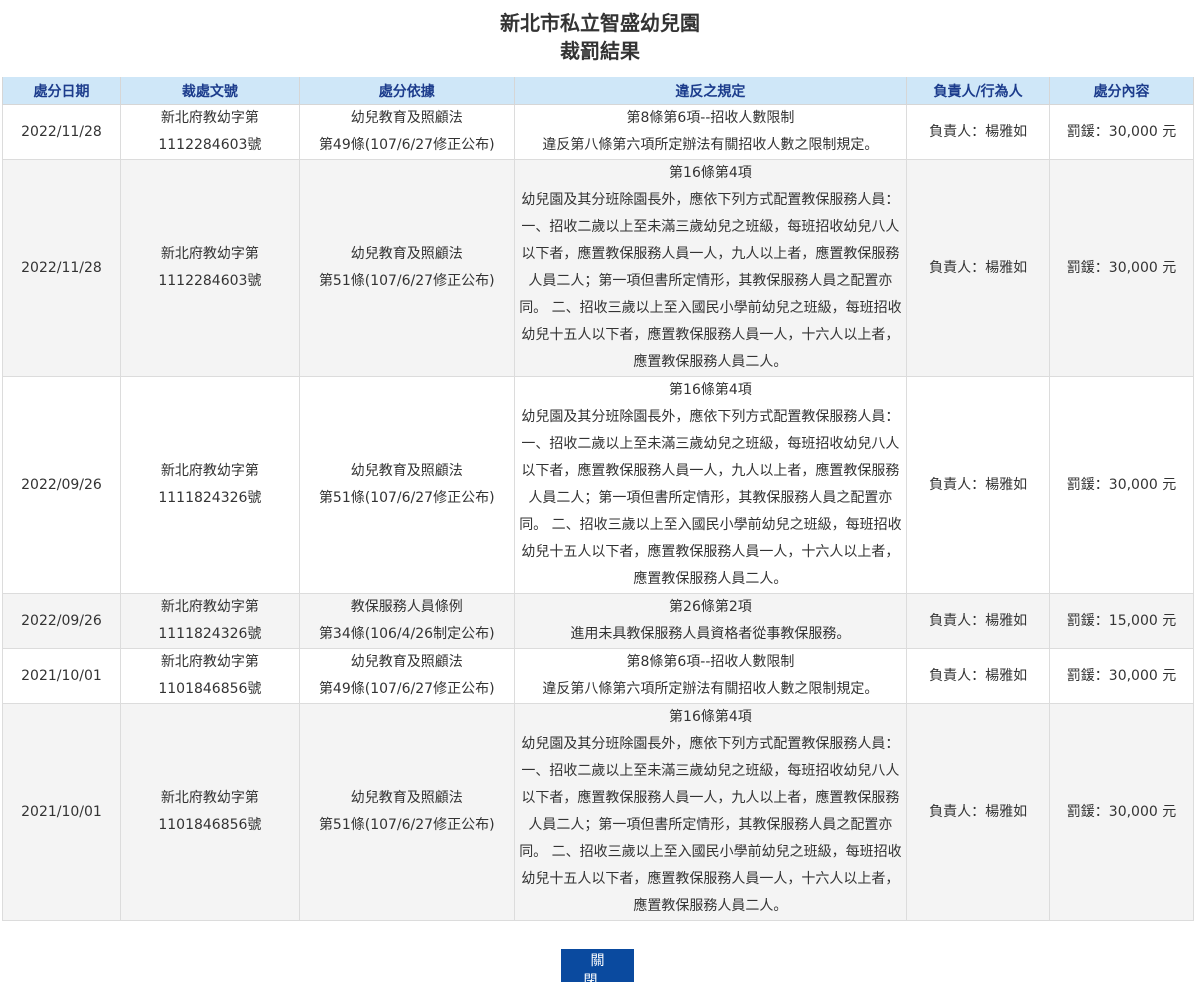 This screenshot has height=1001, width=1200. I want to click on violation-text: 進用未具教保服務人員資格者從事教保服務。, so click(710, 634).